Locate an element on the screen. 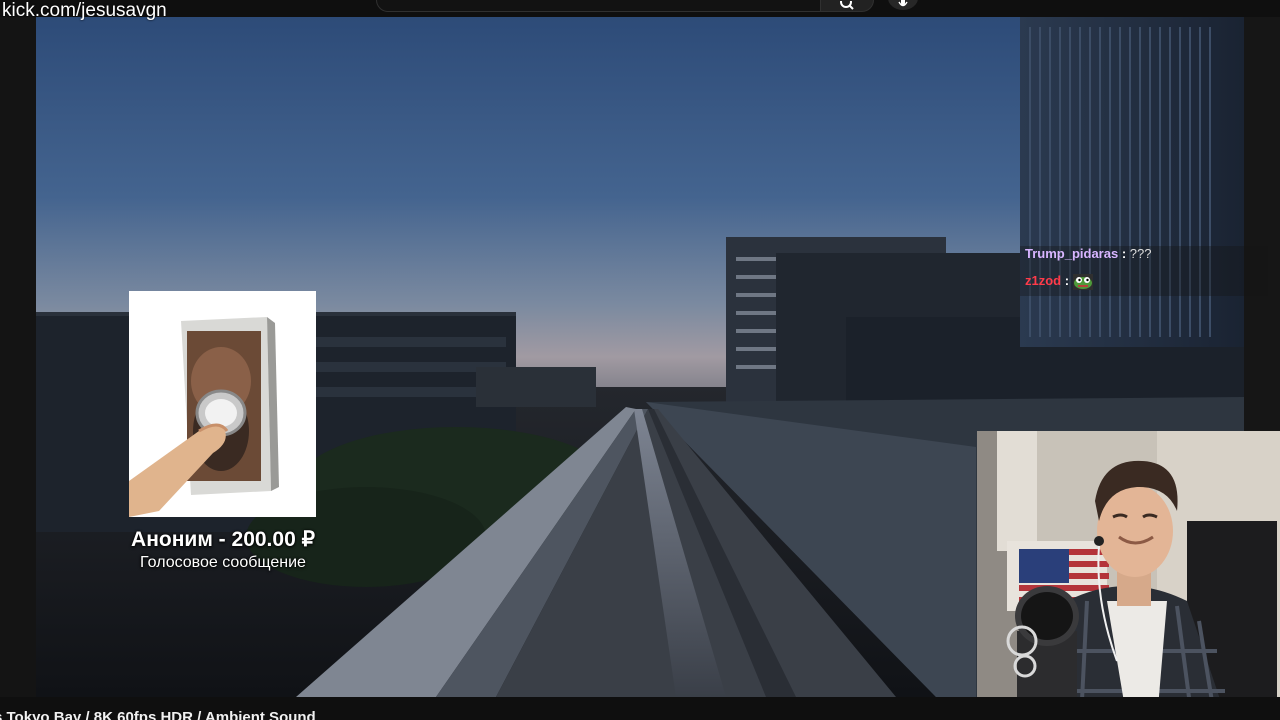  pepe-emote-icon is located at coordinates (1082, 281).